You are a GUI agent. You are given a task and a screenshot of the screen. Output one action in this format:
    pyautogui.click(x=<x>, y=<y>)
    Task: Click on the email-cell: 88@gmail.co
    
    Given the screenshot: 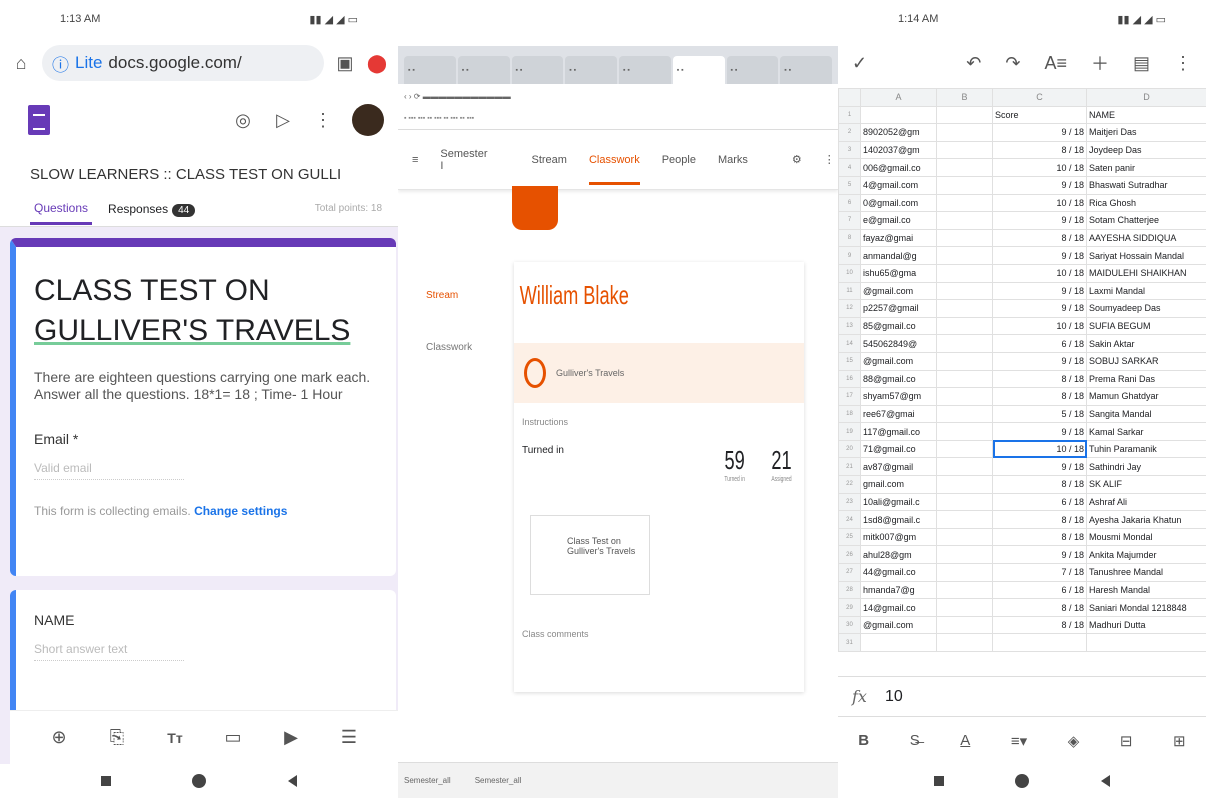 What is the action you would take?
    pyautogui.click(x=898, y=379)
    